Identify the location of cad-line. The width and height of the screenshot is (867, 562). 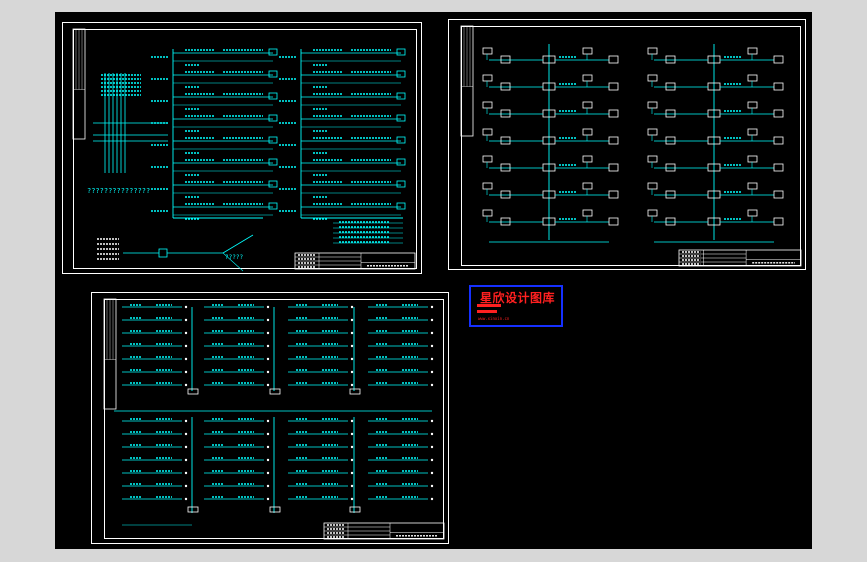
(238, 244).